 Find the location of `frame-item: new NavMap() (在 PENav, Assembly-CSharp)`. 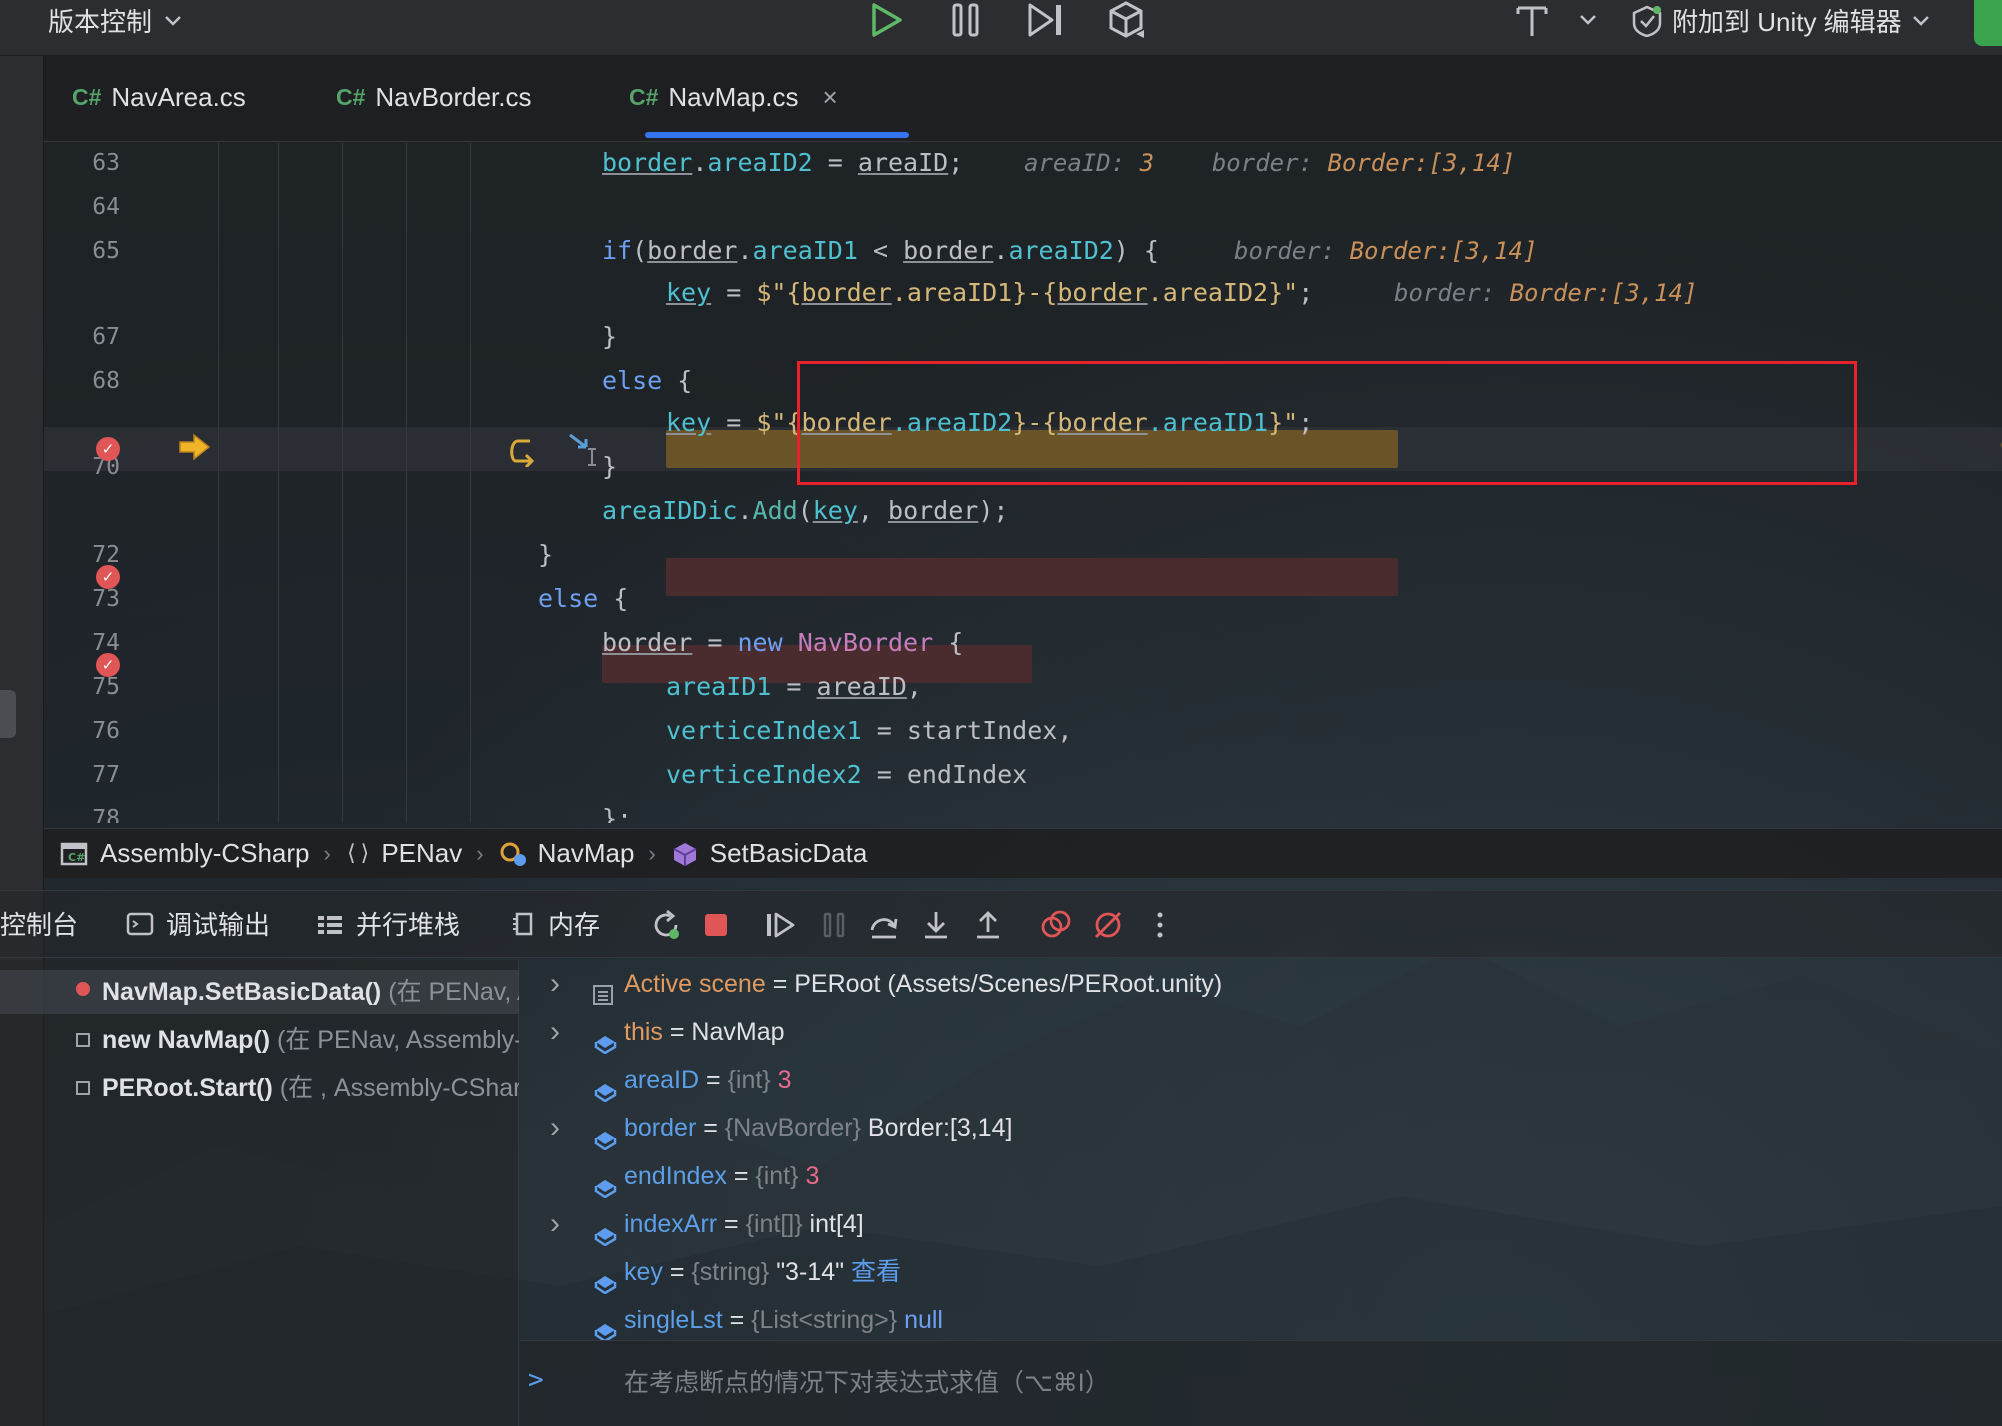

frame-item: new NavMap() (在 PENav, Assembly-CSharp) is located at coordinates (310, 1040).